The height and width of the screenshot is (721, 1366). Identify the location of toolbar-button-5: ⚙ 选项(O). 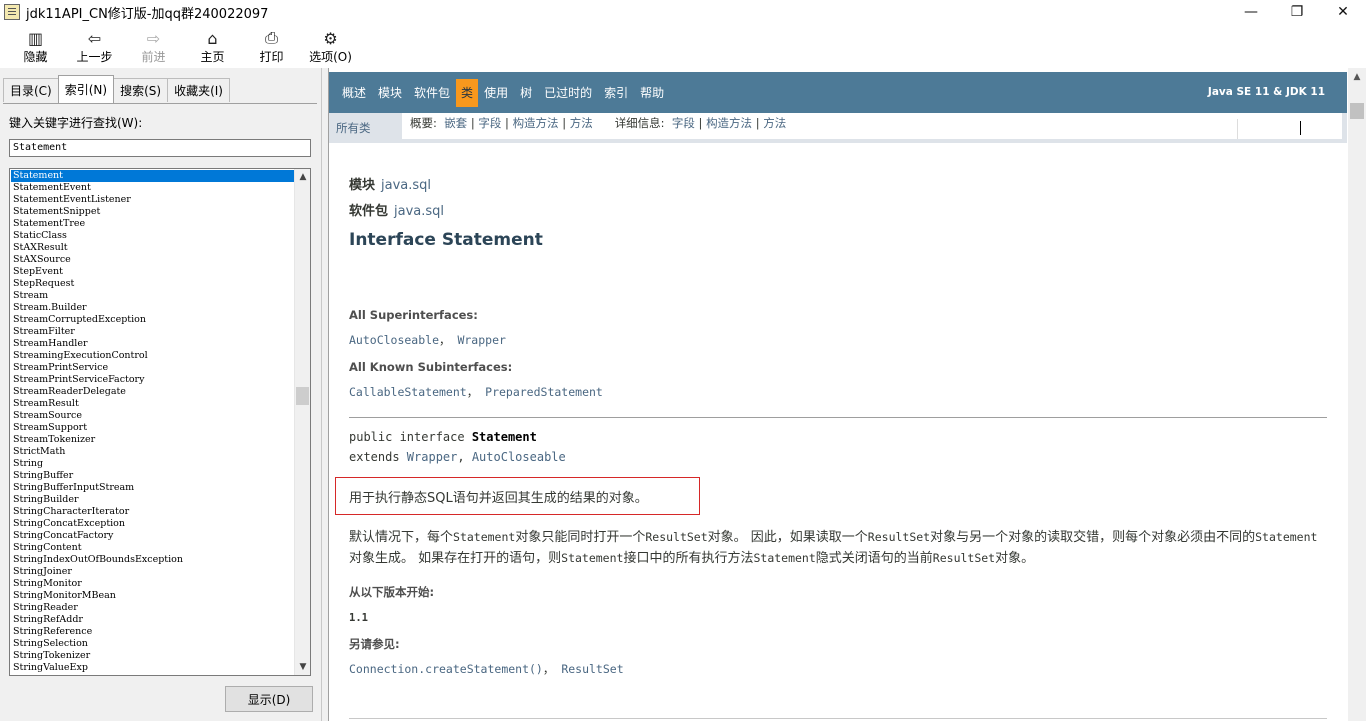
(330, 47).